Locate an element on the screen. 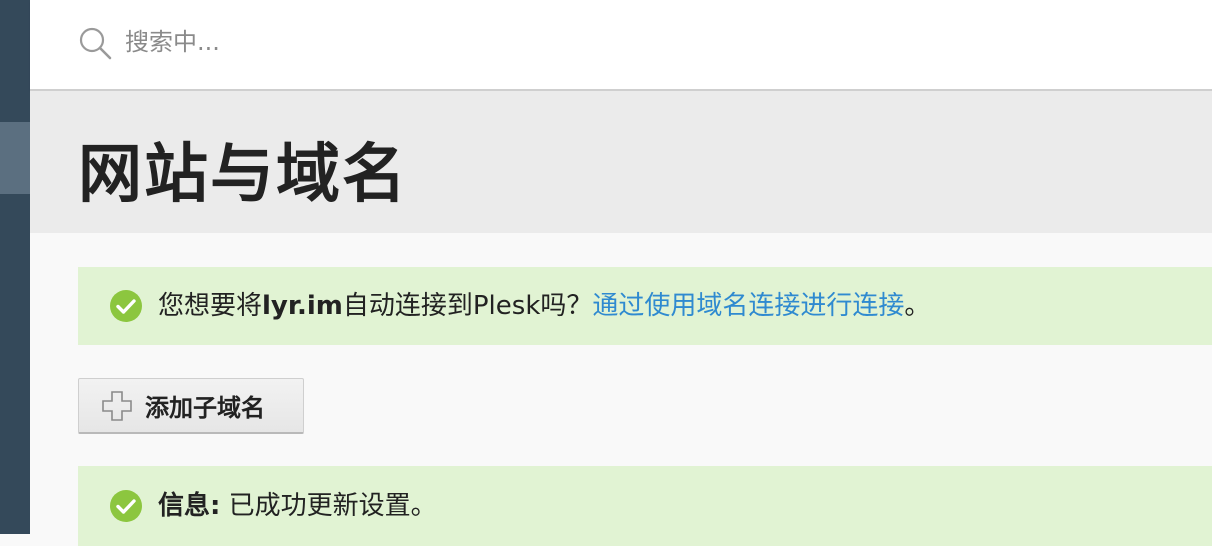 Image resolution: width=1212 pixels, height=546 pixels. info-message: 信息: 已成功更新设置。 is located at coordinates (297, 506).